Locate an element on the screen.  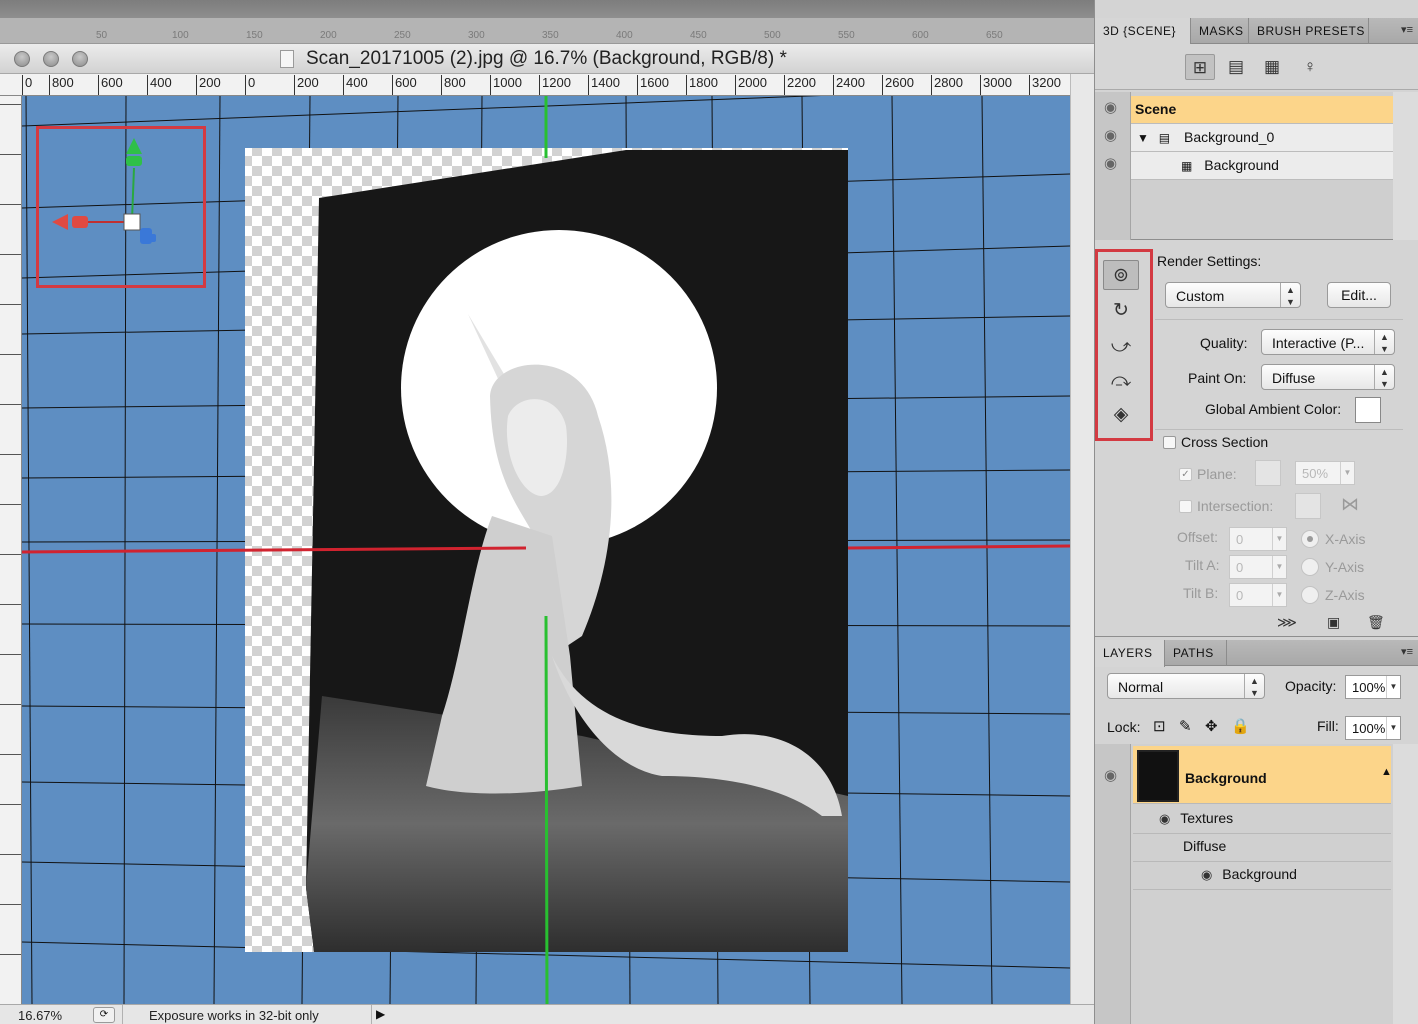
dropdown-arrow-icon: ▼ is located at coordinates (1279, 595).